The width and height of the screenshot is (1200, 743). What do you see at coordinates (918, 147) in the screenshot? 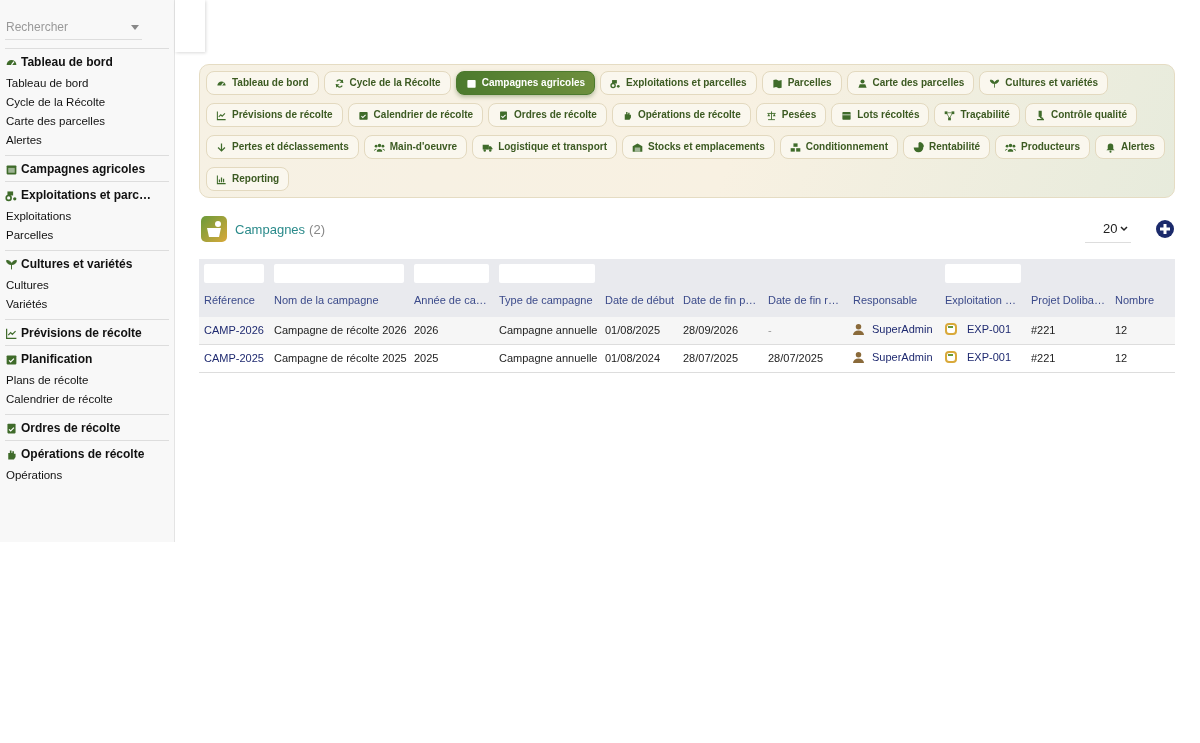
I see `pie-chart-icon` at bounding box center [918, 147].